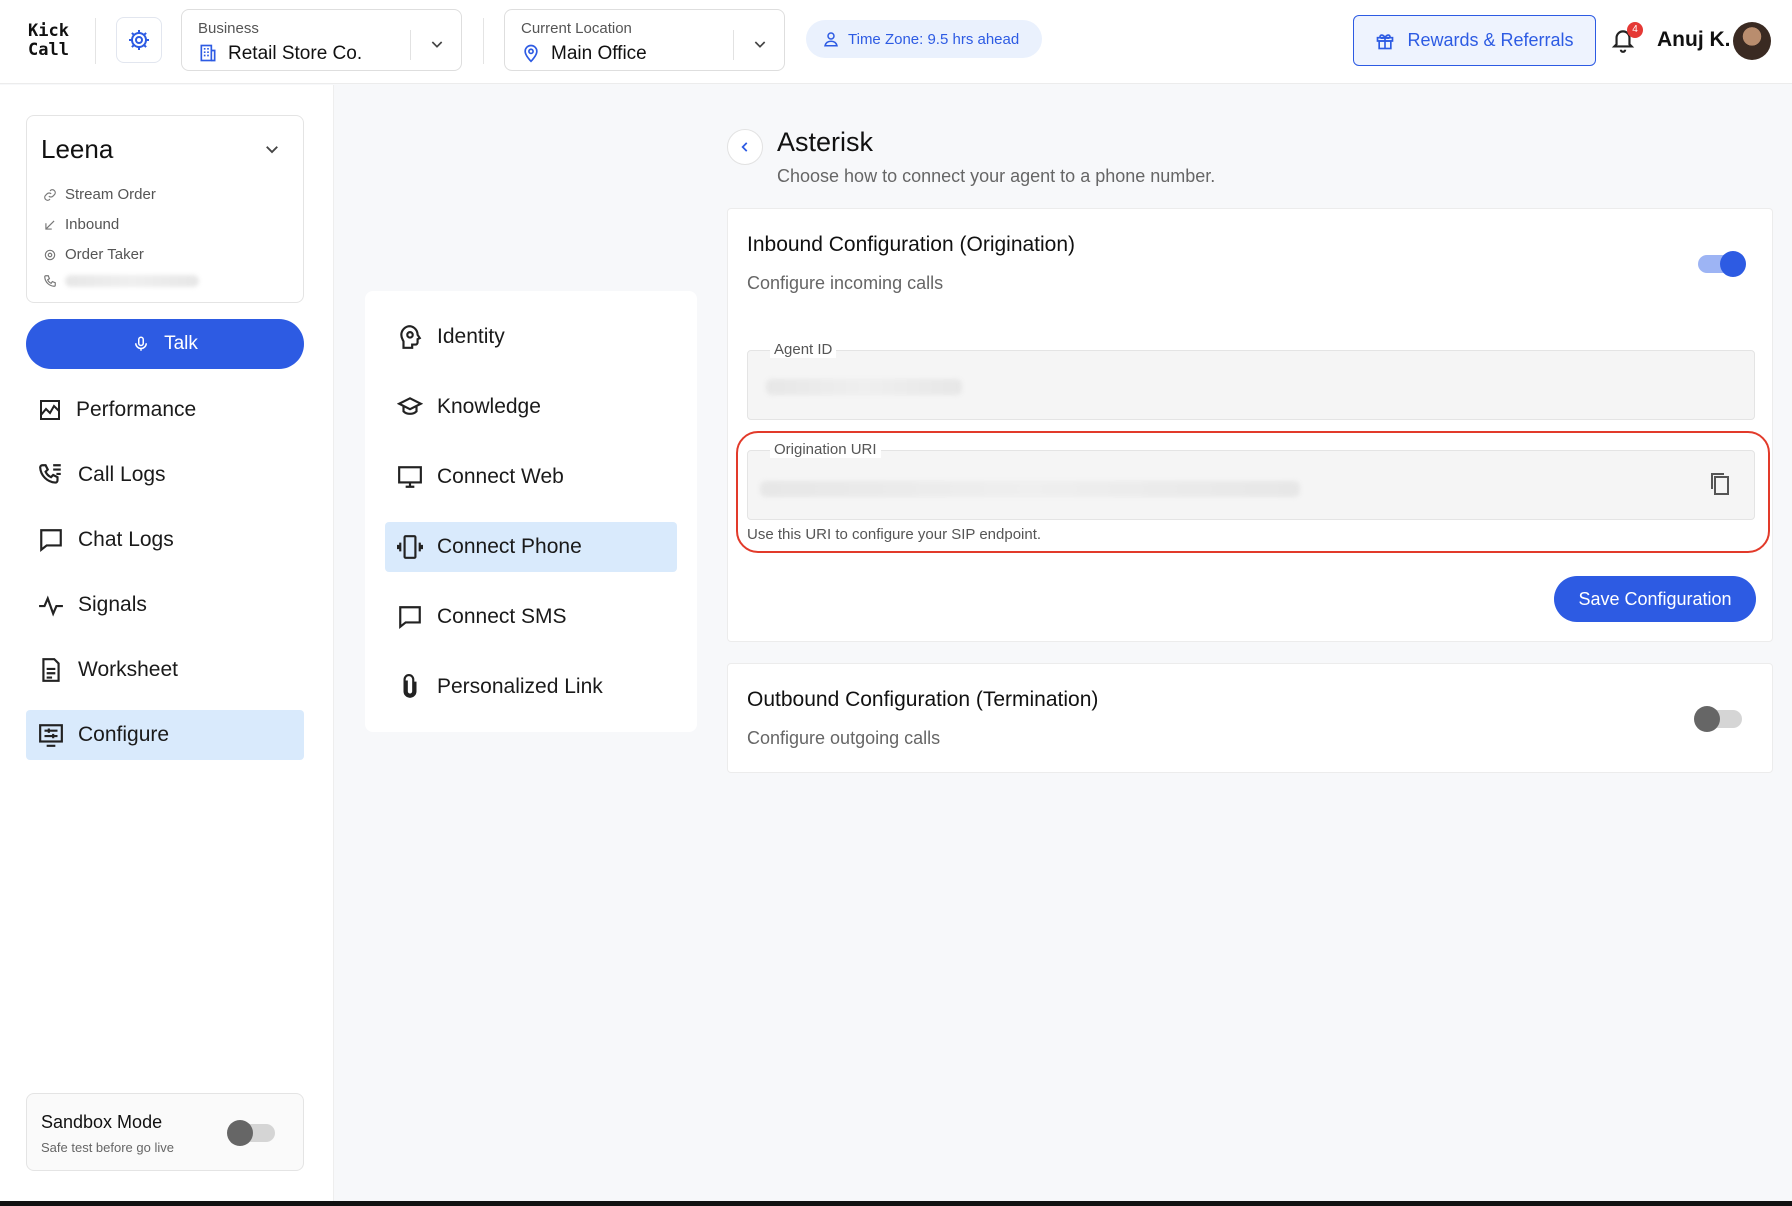  What do you see at coordinates (845, 283) in the screenshot?
I see `inbound-subtitle: Configure incoming calls` at bounding box center [845, 283].